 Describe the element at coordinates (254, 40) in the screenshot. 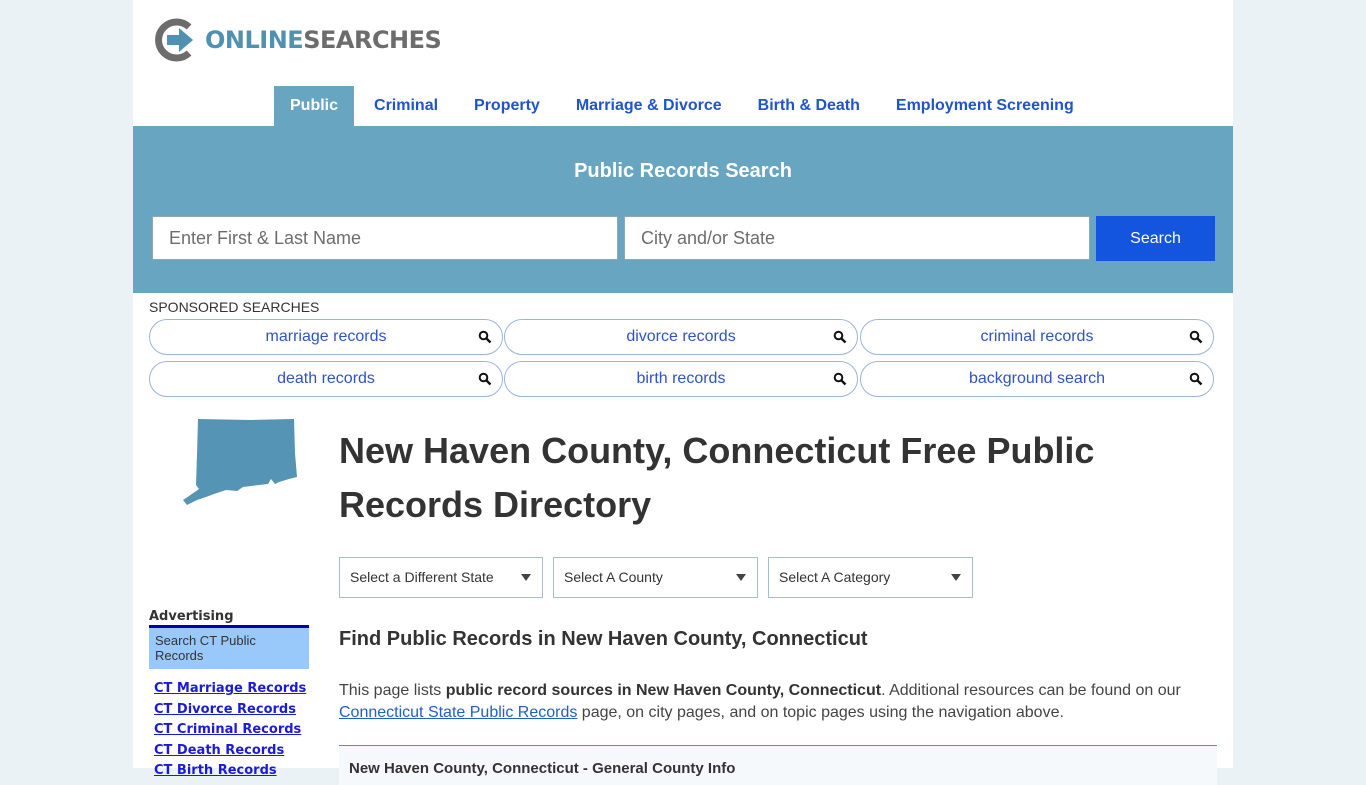

I see `logo-text-online: ONLINE` at that location.